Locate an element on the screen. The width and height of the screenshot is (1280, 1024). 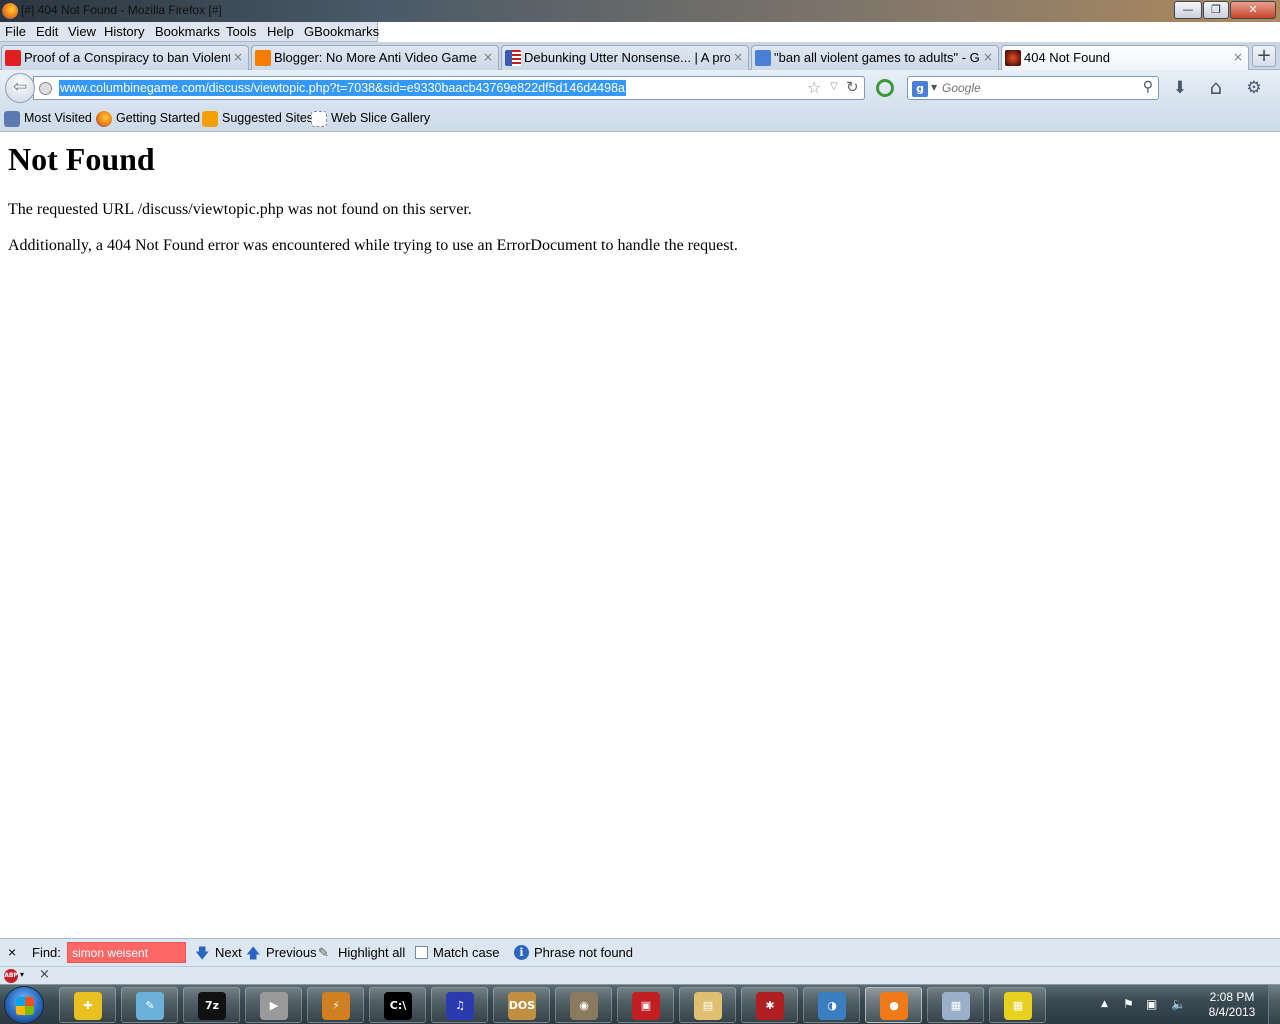
taskbar-app-audacity: ♫ is located at coordinates (459, 1005).